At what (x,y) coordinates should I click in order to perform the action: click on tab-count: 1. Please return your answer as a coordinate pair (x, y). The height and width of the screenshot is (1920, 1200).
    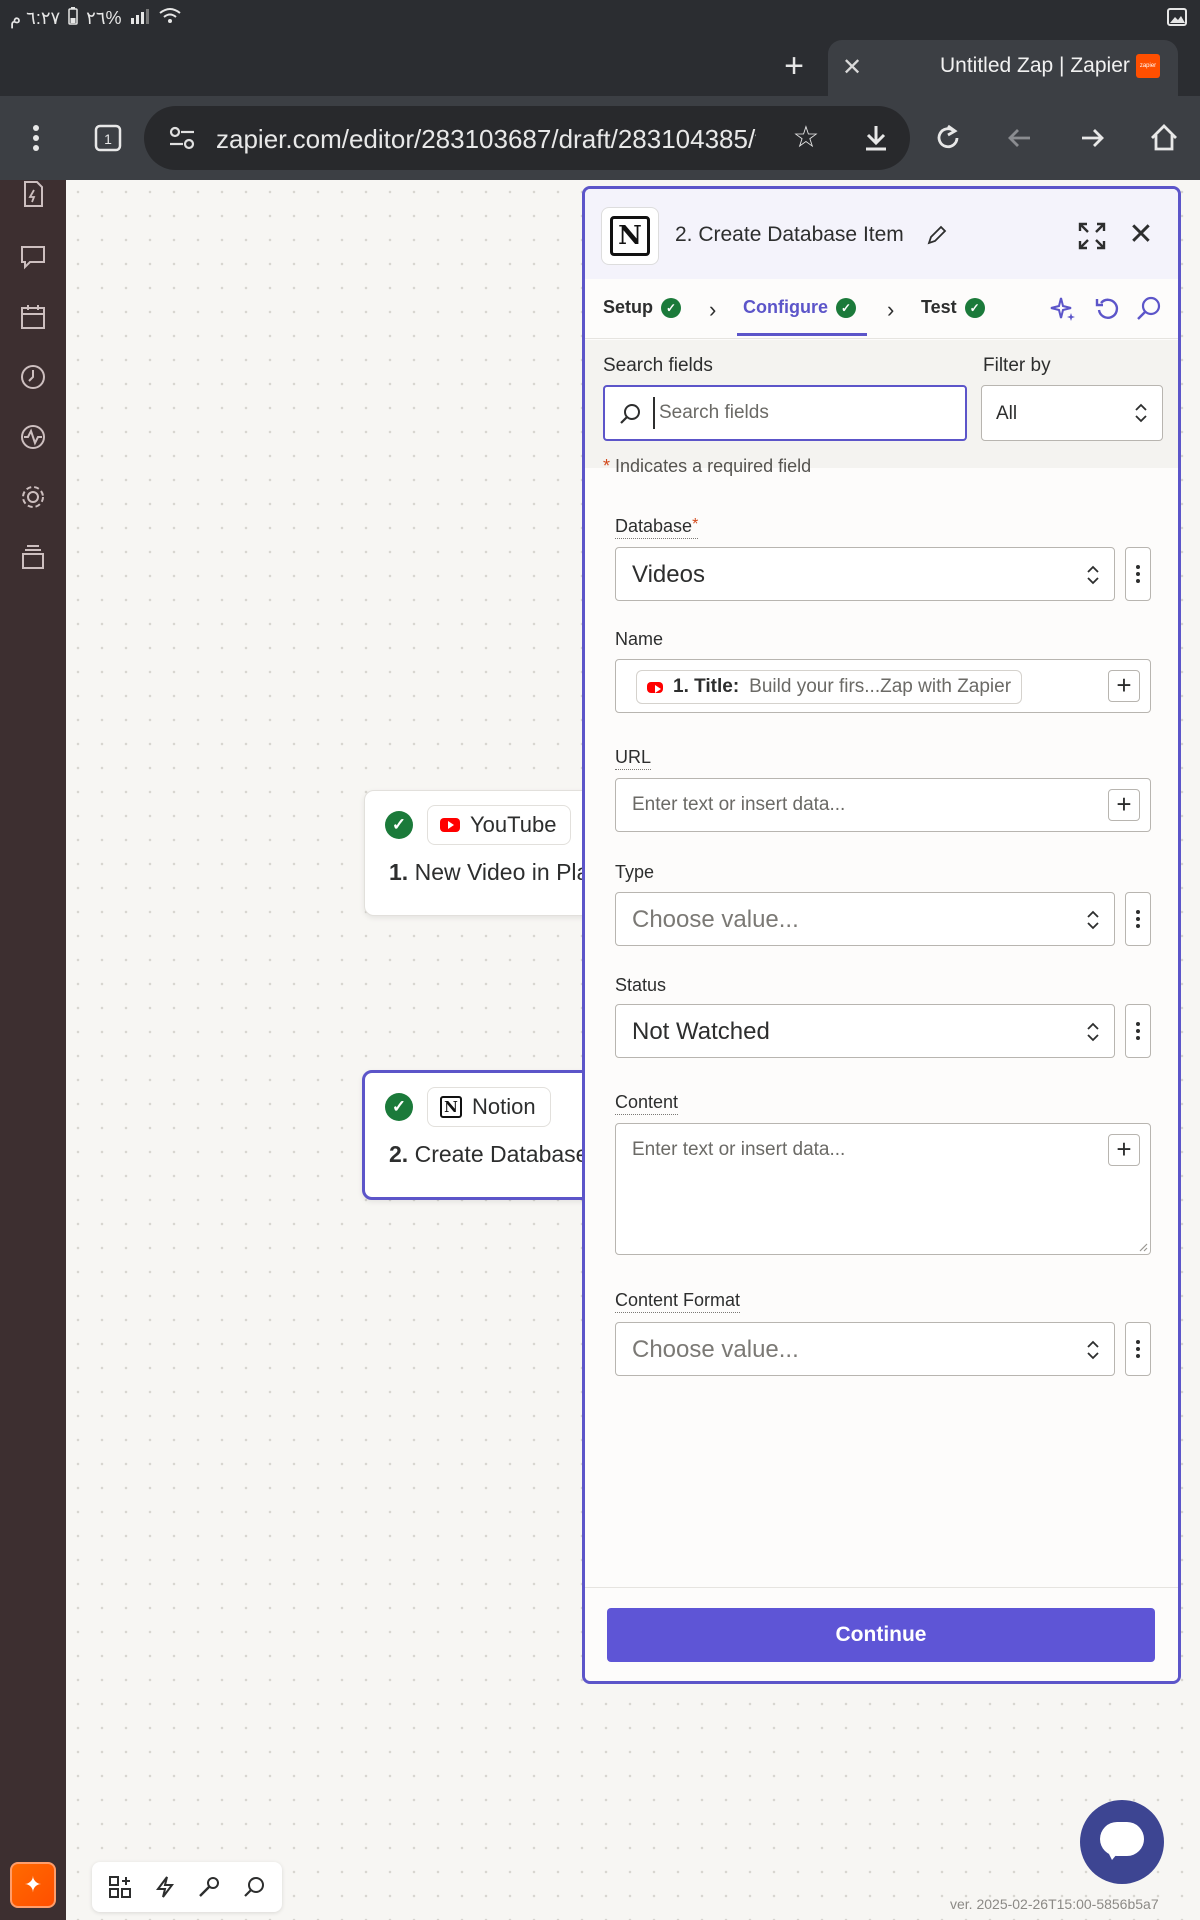
    Looking at the image, I should click on (108, 139).